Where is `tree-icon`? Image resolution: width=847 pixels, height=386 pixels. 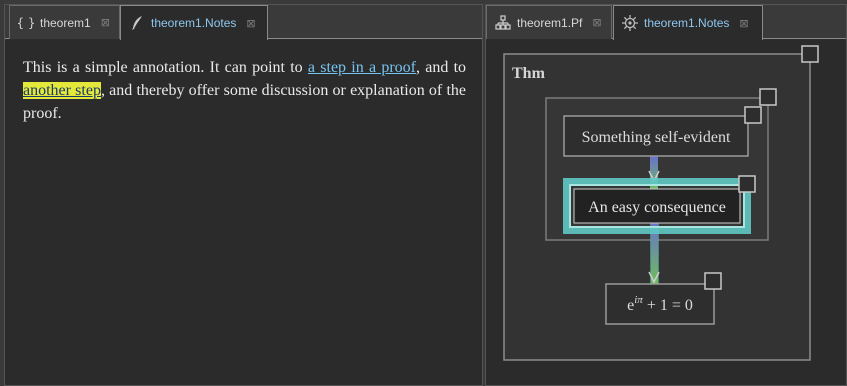
tree-icon is located at coordinates (503, 23).